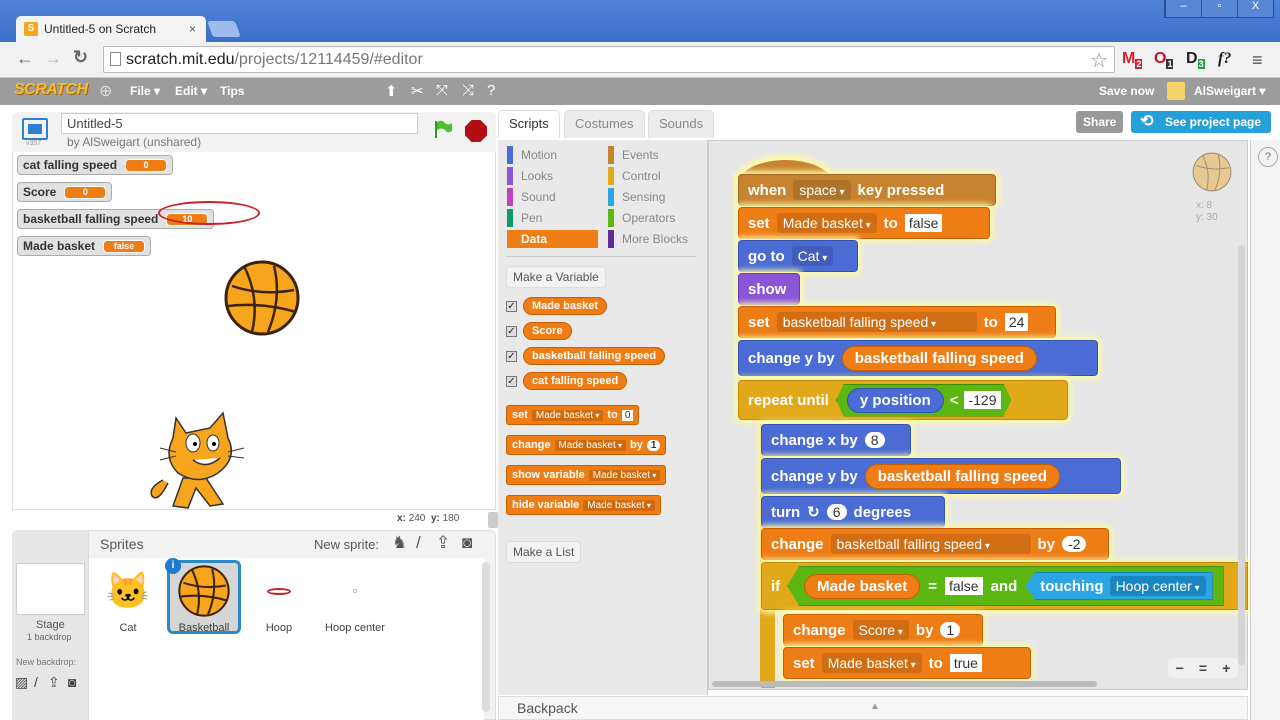  What do you see at coordinates (262, 298) in the screenshot?
I see `basketball-sprite` at bounding box center [262, 298].